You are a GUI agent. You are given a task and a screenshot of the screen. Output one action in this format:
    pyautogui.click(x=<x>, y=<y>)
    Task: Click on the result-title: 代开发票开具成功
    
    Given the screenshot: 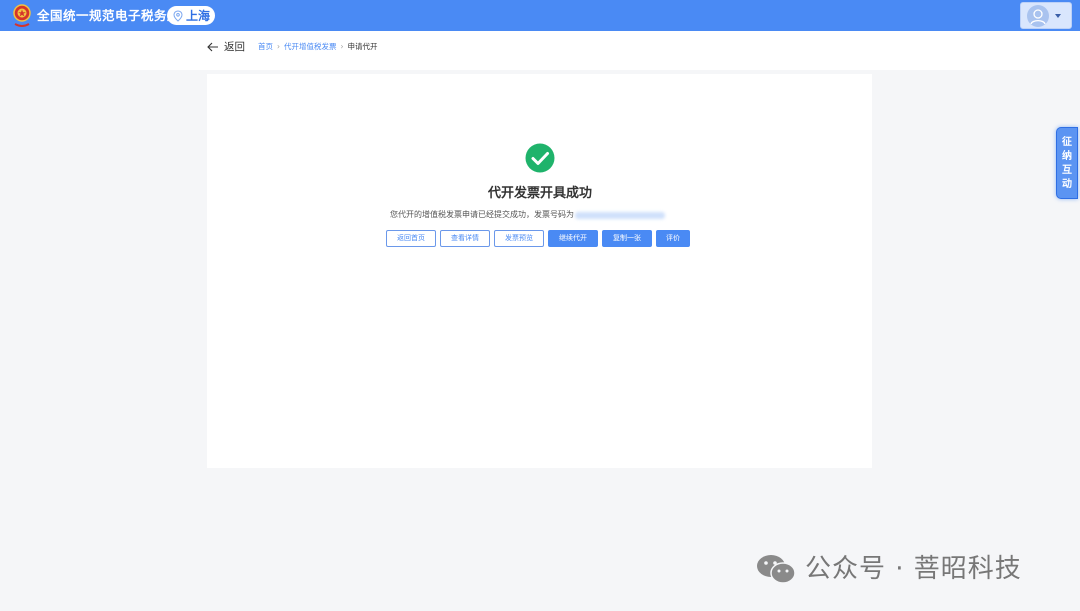 What is the action you would take?
    pyautogui.click(x=539, y=193)
    